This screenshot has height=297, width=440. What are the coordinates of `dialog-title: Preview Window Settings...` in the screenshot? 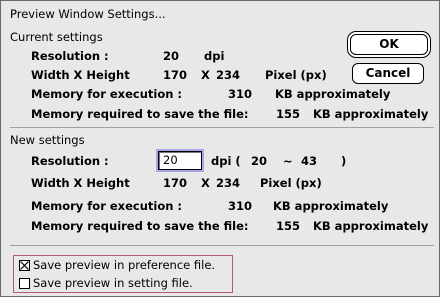 It's located at (88, 14).